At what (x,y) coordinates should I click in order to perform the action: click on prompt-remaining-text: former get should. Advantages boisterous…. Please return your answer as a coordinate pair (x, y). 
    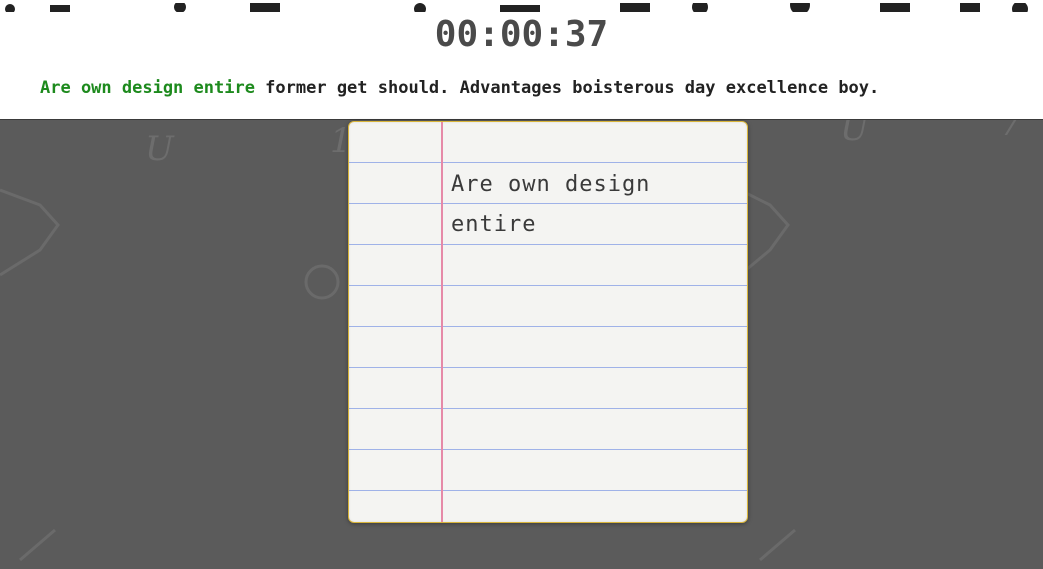
    Looking at the image, I should click on (567, 88).